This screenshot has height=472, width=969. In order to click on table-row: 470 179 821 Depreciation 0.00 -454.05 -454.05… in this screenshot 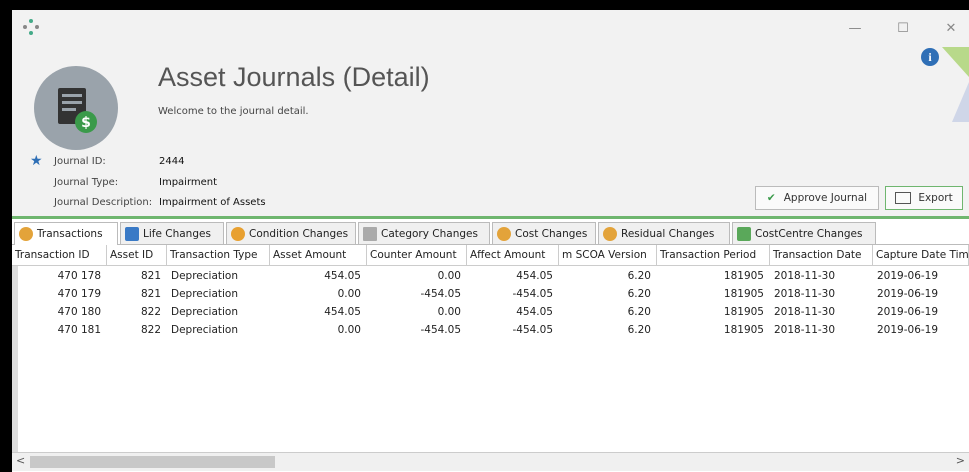, I will do `click(490, 294)`.